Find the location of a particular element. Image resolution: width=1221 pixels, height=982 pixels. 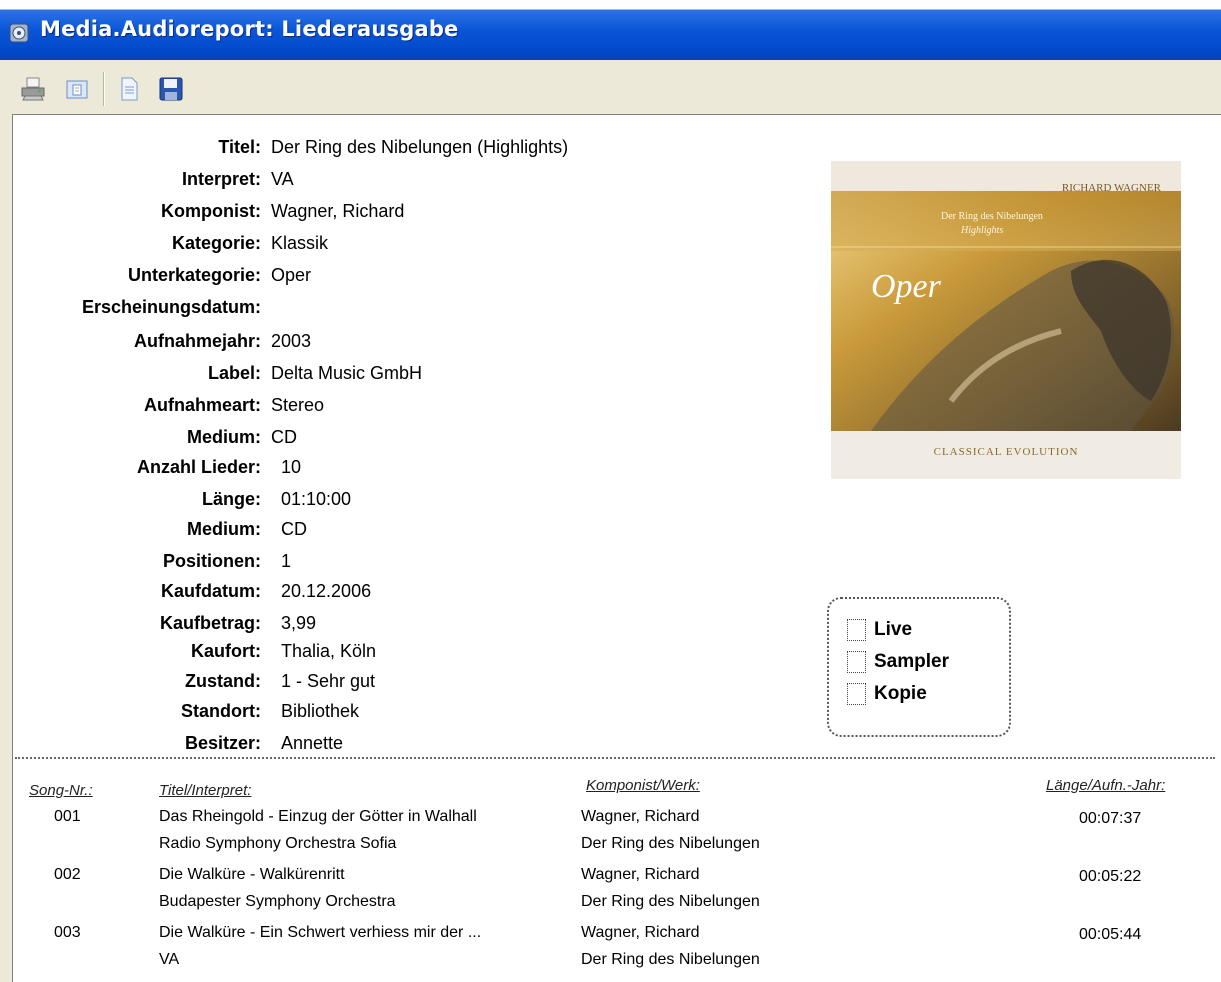

app-icon is located at coordinates (19, 33).